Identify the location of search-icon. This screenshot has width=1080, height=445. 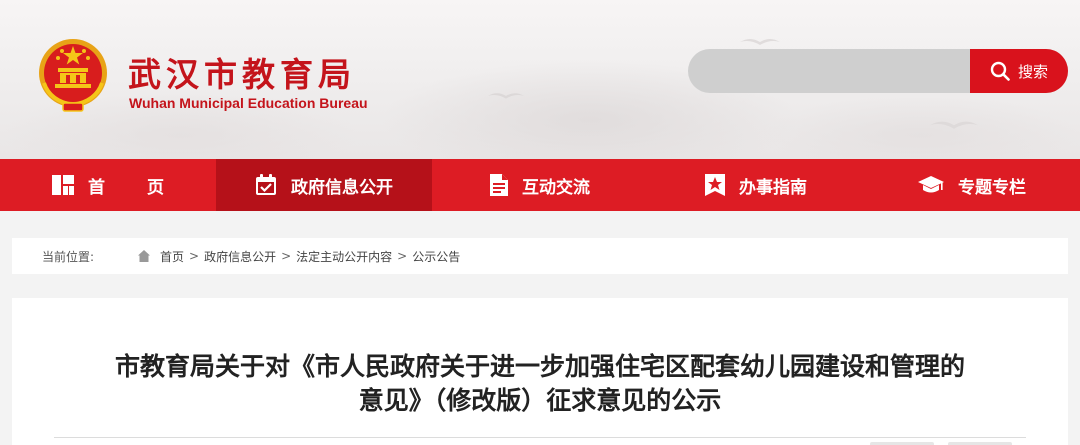
(1000, 71).